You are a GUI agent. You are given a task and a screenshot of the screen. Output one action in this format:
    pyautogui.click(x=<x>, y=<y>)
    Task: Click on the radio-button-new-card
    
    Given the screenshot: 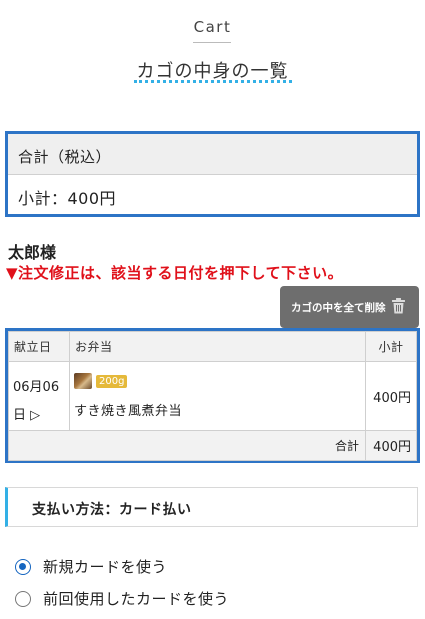 What is the action you would take?
    pyautogui.click(x=23, y=566)
    